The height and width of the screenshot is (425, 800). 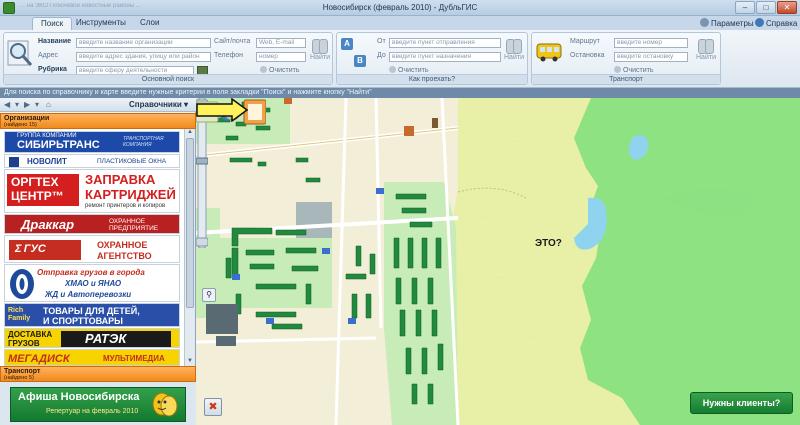 I want to click on maximize-button: □, so click(x=766, y=7).